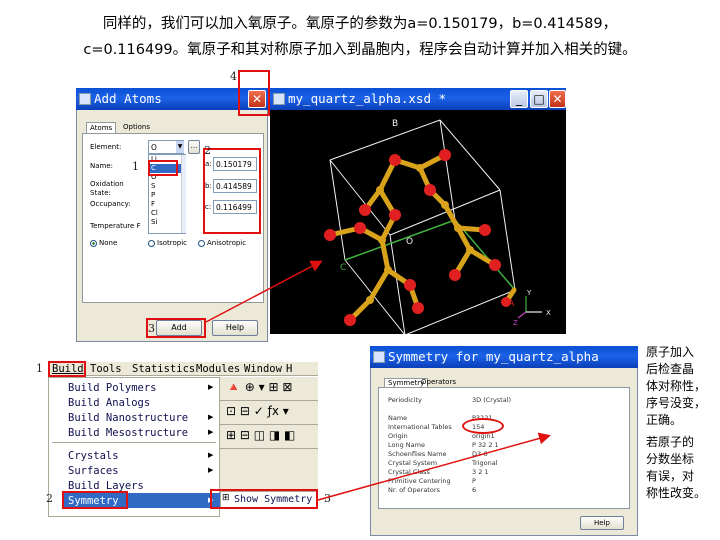 The height and width of the screenshot is (540, 720). What do you see at coordinates (434, 466) in the screenshot?
I see `arrow-to-symmetry` at bounding box center [434, 466].